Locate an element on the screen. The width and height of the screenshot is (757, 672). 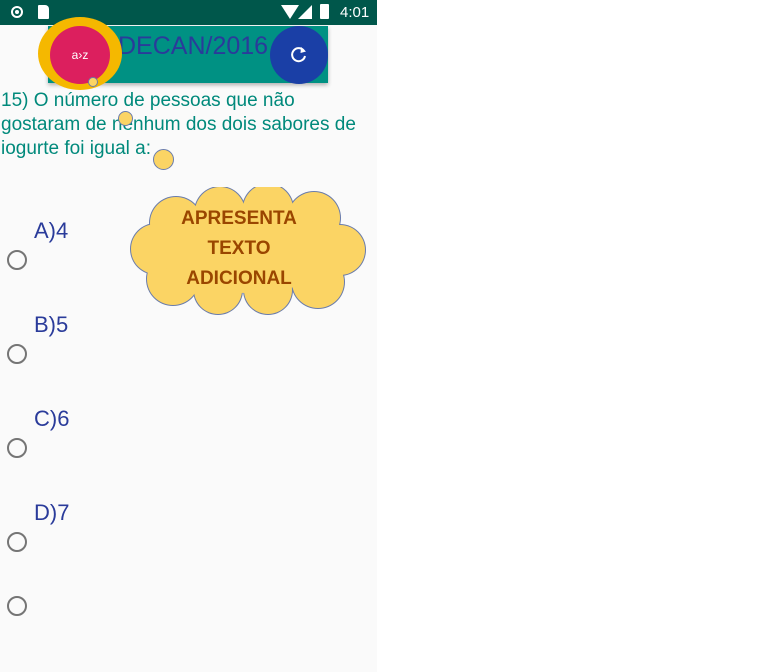
page-title: DECAN/2016 is located at coordinates (193, 46).